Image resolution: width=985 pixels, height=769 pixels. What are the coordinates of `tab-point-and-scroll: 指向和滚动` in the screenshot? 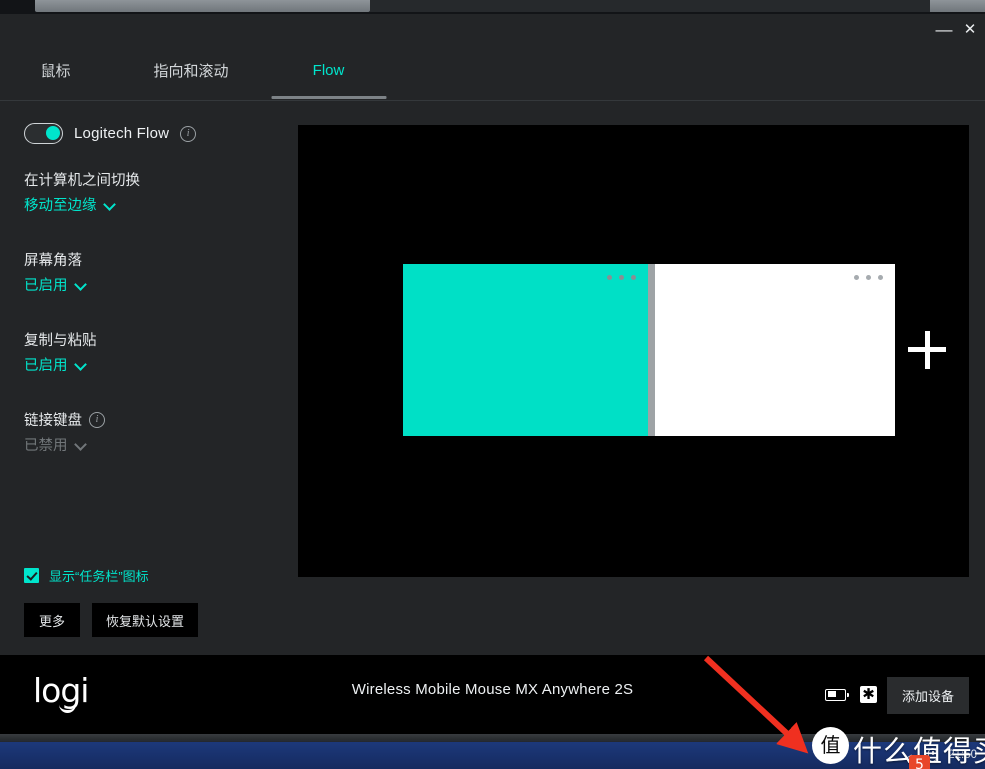 It's located at (191, 70).